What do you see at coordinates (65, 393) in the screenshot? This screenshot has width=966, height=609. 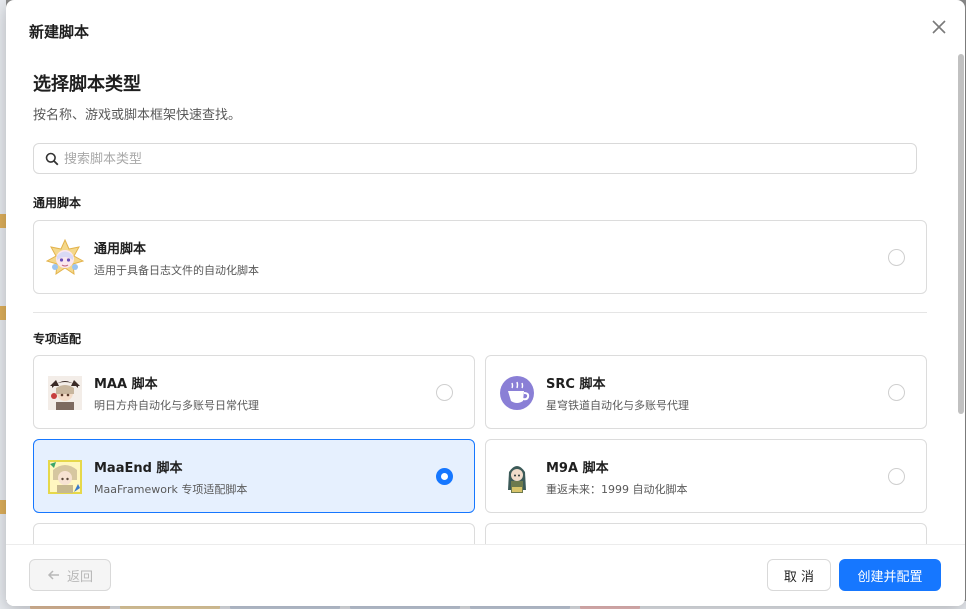 I see `maa-avatar` at bounding box center [65, 393].